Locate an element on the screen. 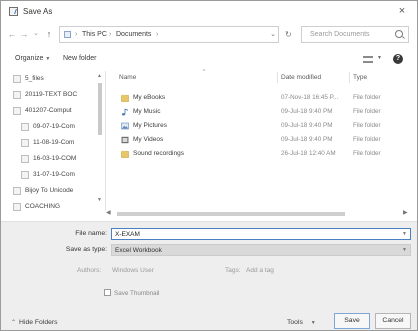  organize-menu-button: Organize ▼ is located at coordinates (32, 58).